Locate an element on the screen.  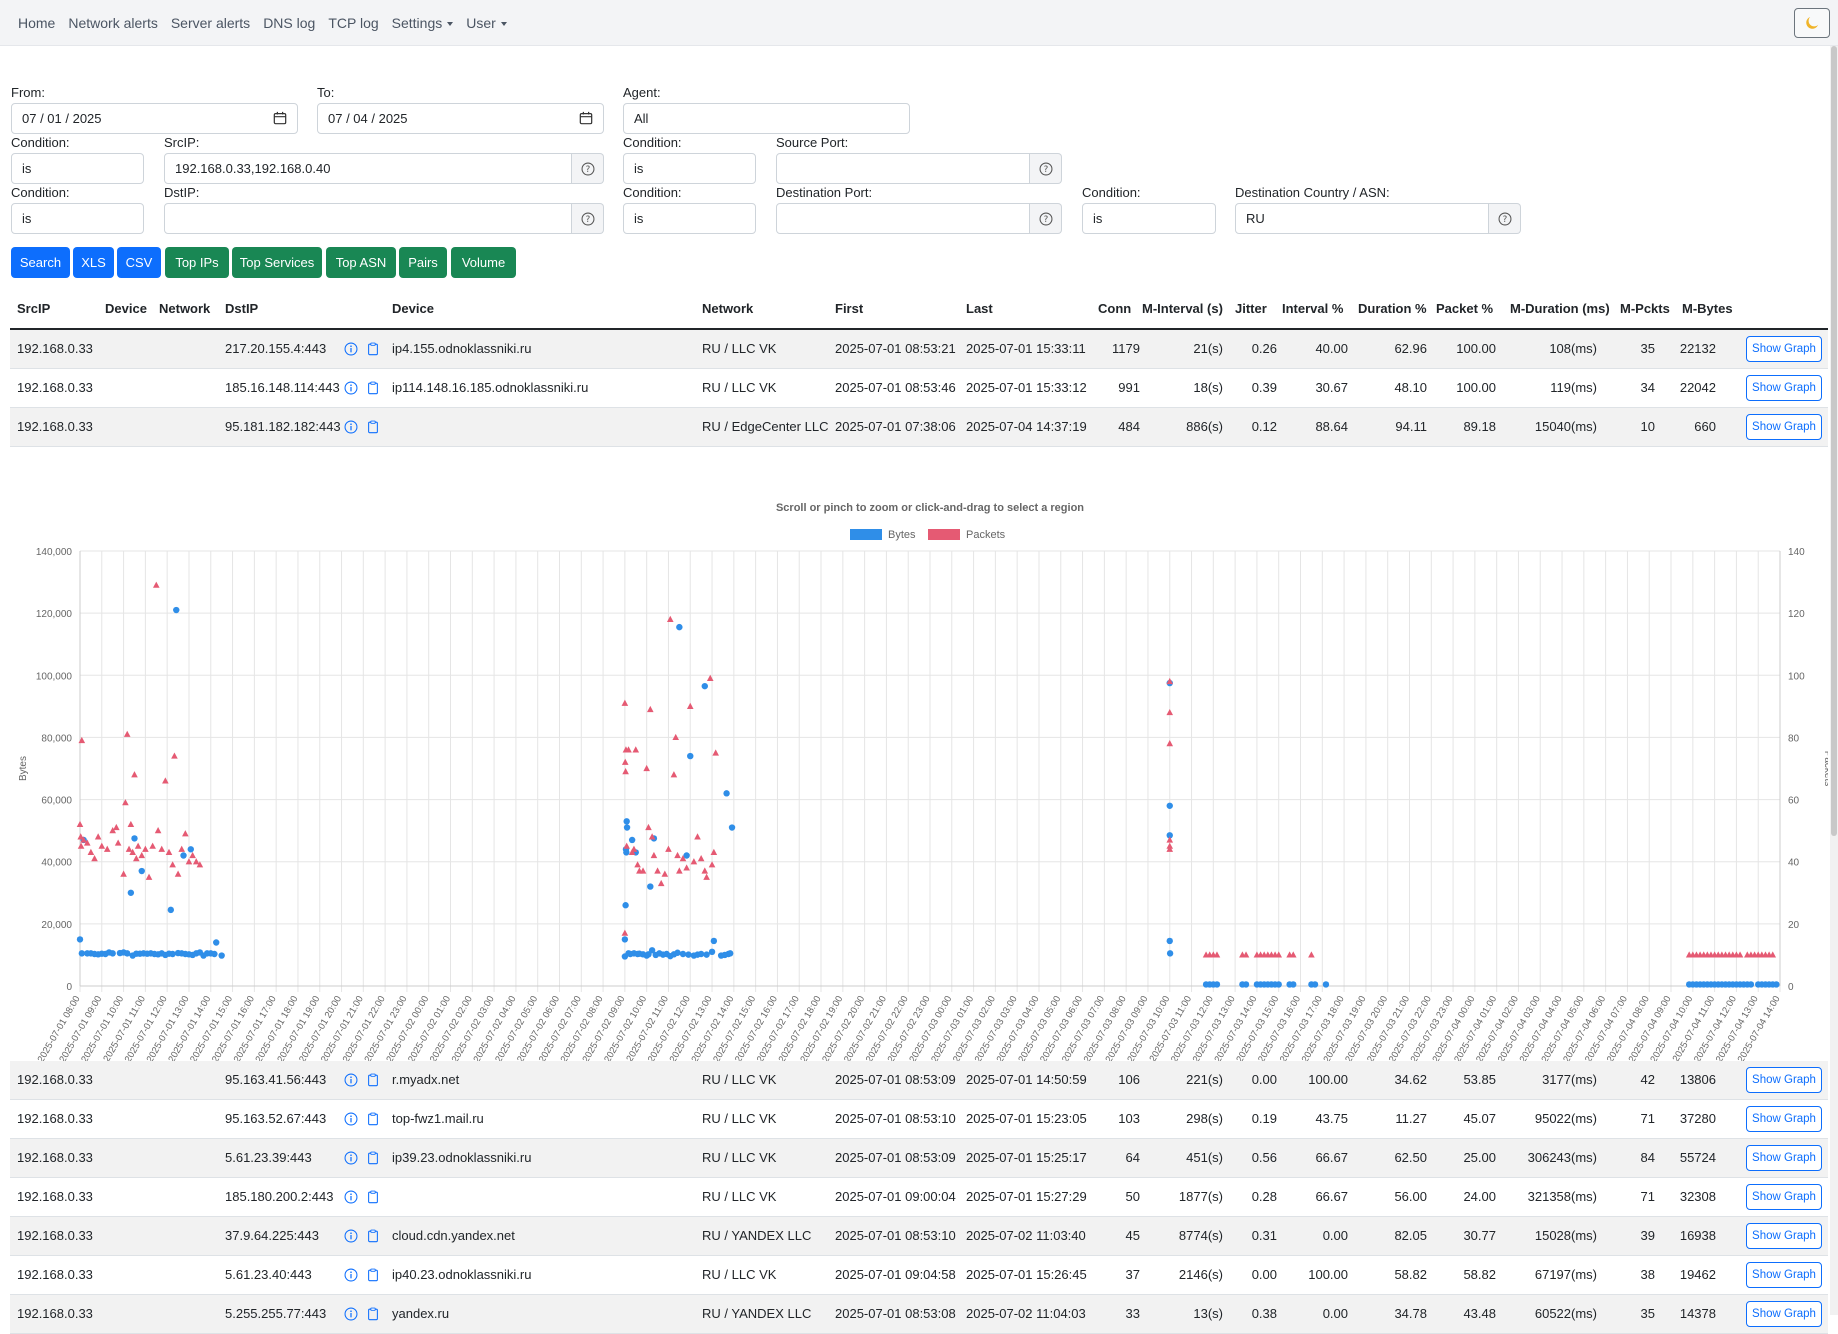
dstport-input is located at coordinates (903, 218).